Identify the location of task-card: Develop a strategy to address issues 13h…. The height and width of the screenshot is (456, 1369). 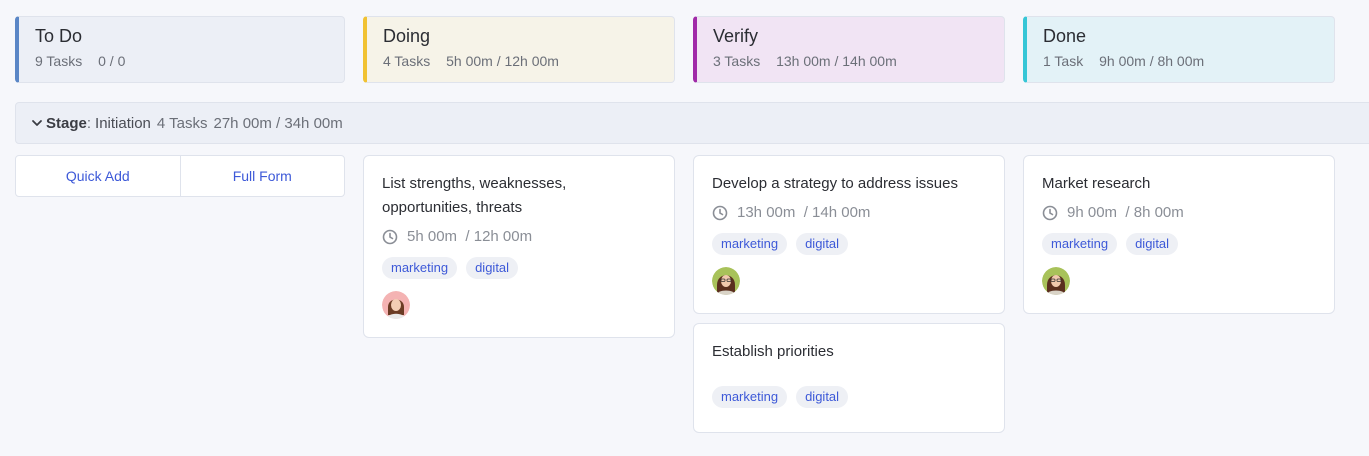
(849, 234).